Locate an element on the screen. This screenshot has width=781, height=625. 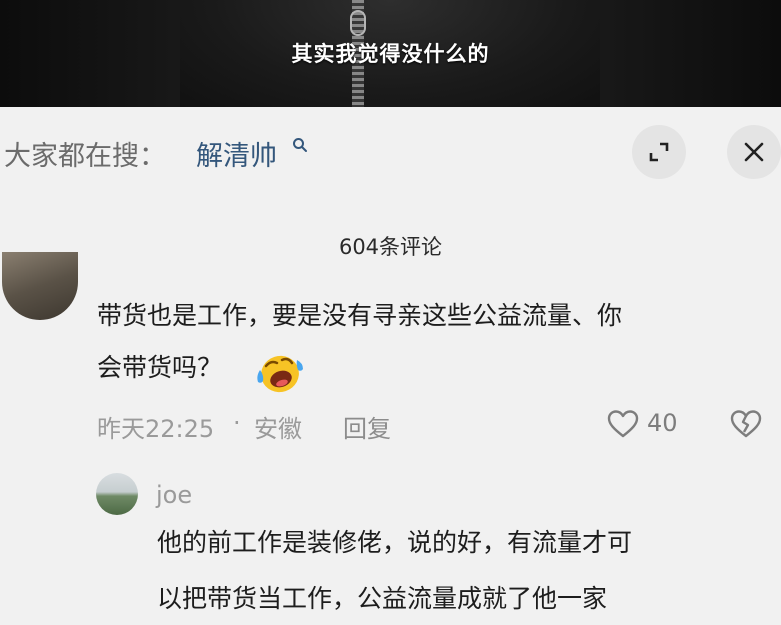
reply-text-line: 他的前工作是装修佬，说的好，有流量才可 is located at coordinates (395, 542).